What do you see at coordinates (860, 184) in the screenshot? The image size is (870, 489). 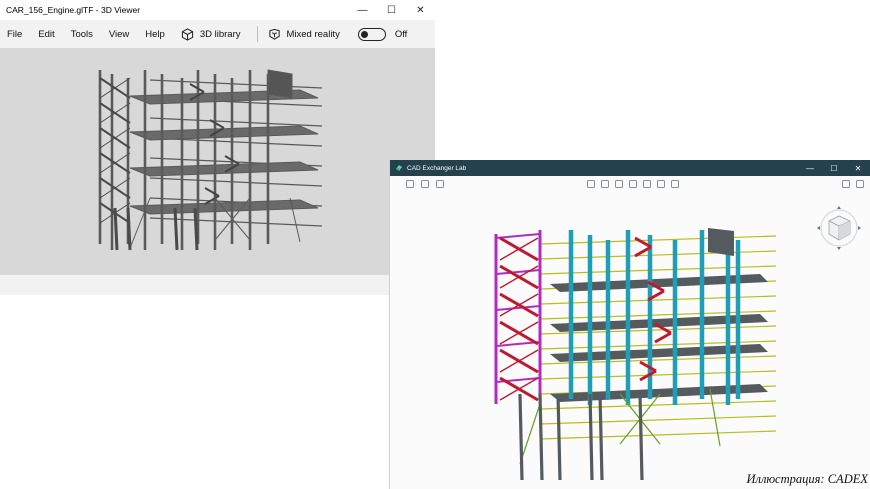 I see `settings-icon` at bounding box center [860, 184].